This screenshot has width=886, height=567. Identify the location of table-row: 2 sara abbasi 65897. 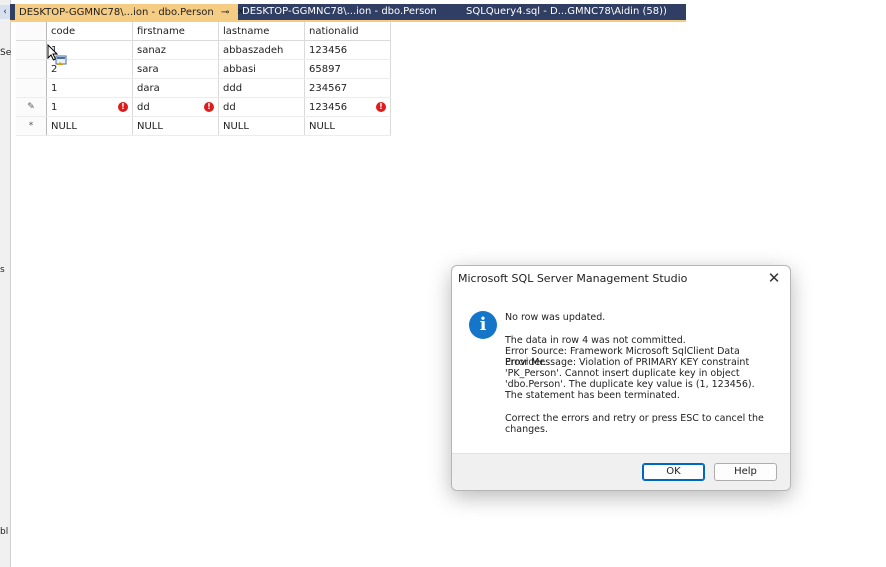
(203, 69).